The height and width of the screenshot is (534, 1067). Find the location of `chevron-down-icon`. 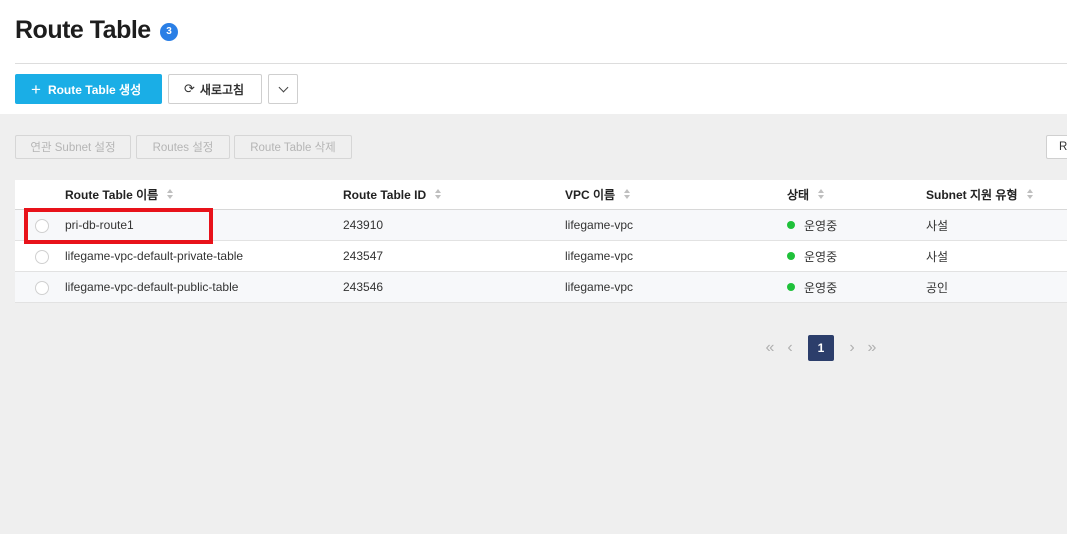

chevron-down-icon is located at coordinates (283, 87).